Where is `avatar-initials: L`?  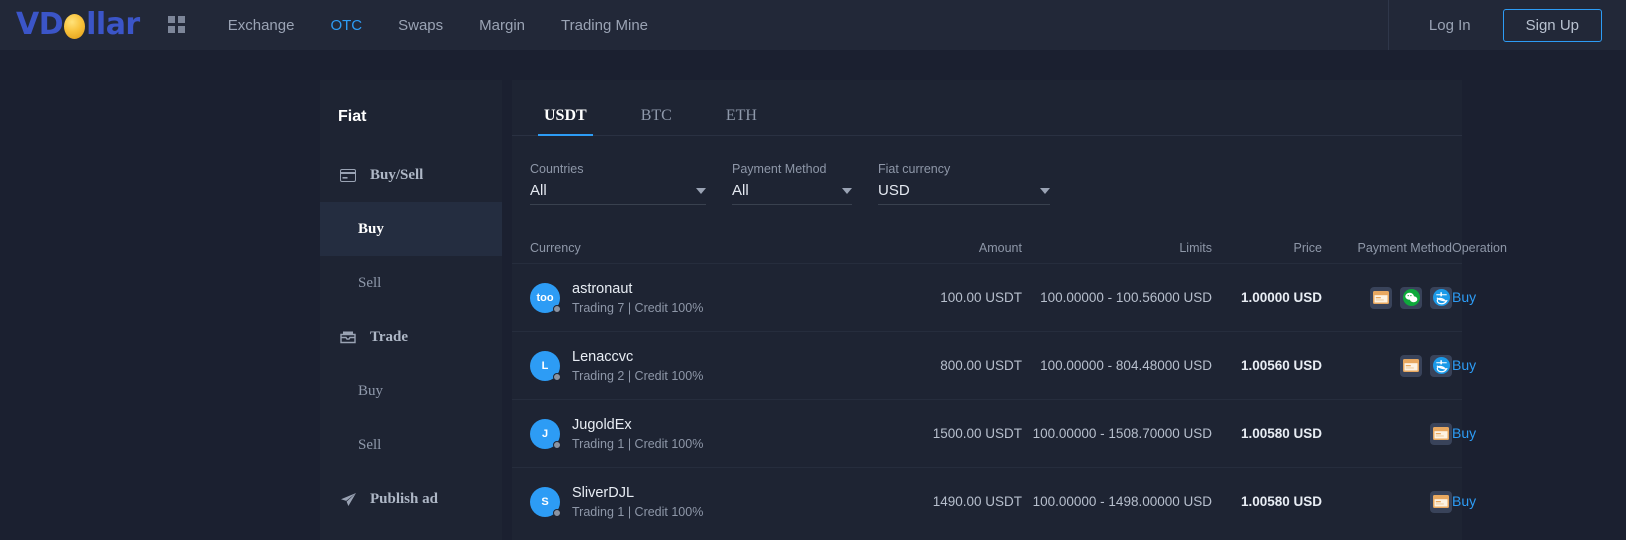
avatar-initials: L is located at coordinates (545, 365).